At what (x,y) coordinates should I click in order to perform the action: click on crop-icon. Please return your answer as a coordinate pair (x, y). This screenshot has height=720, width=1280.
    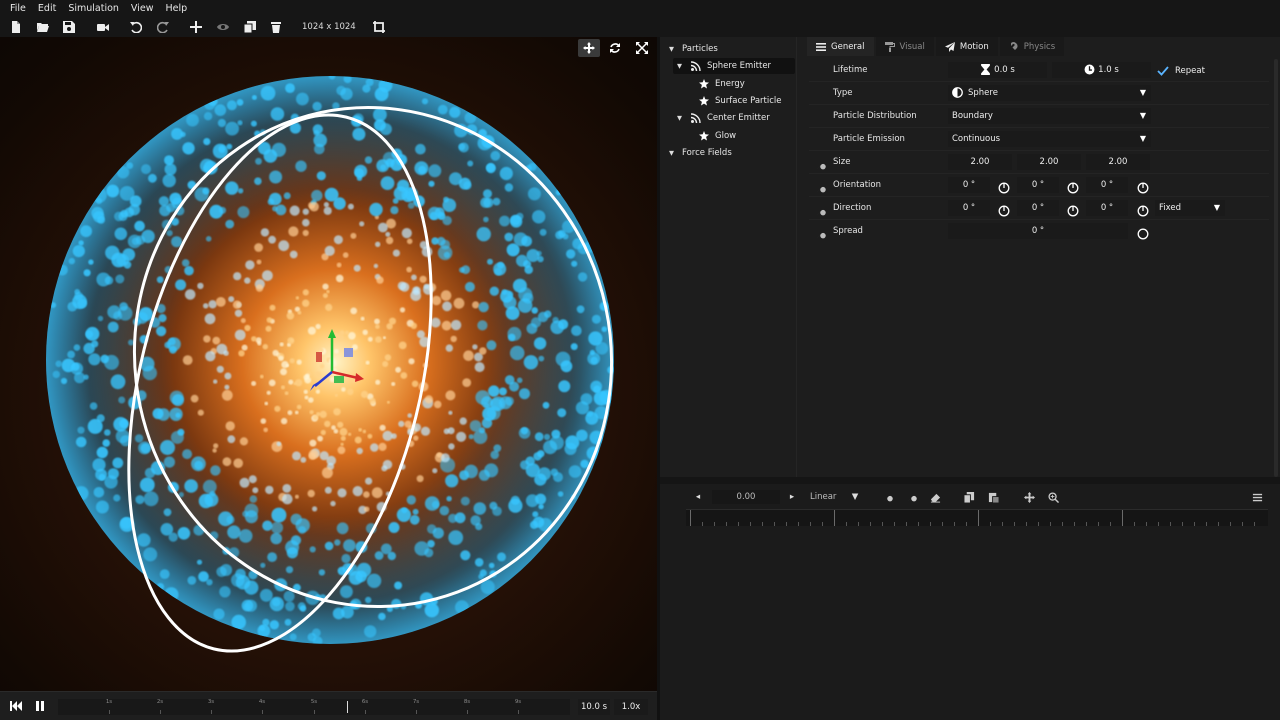
    Looking at the image, I should click on (379, 27).